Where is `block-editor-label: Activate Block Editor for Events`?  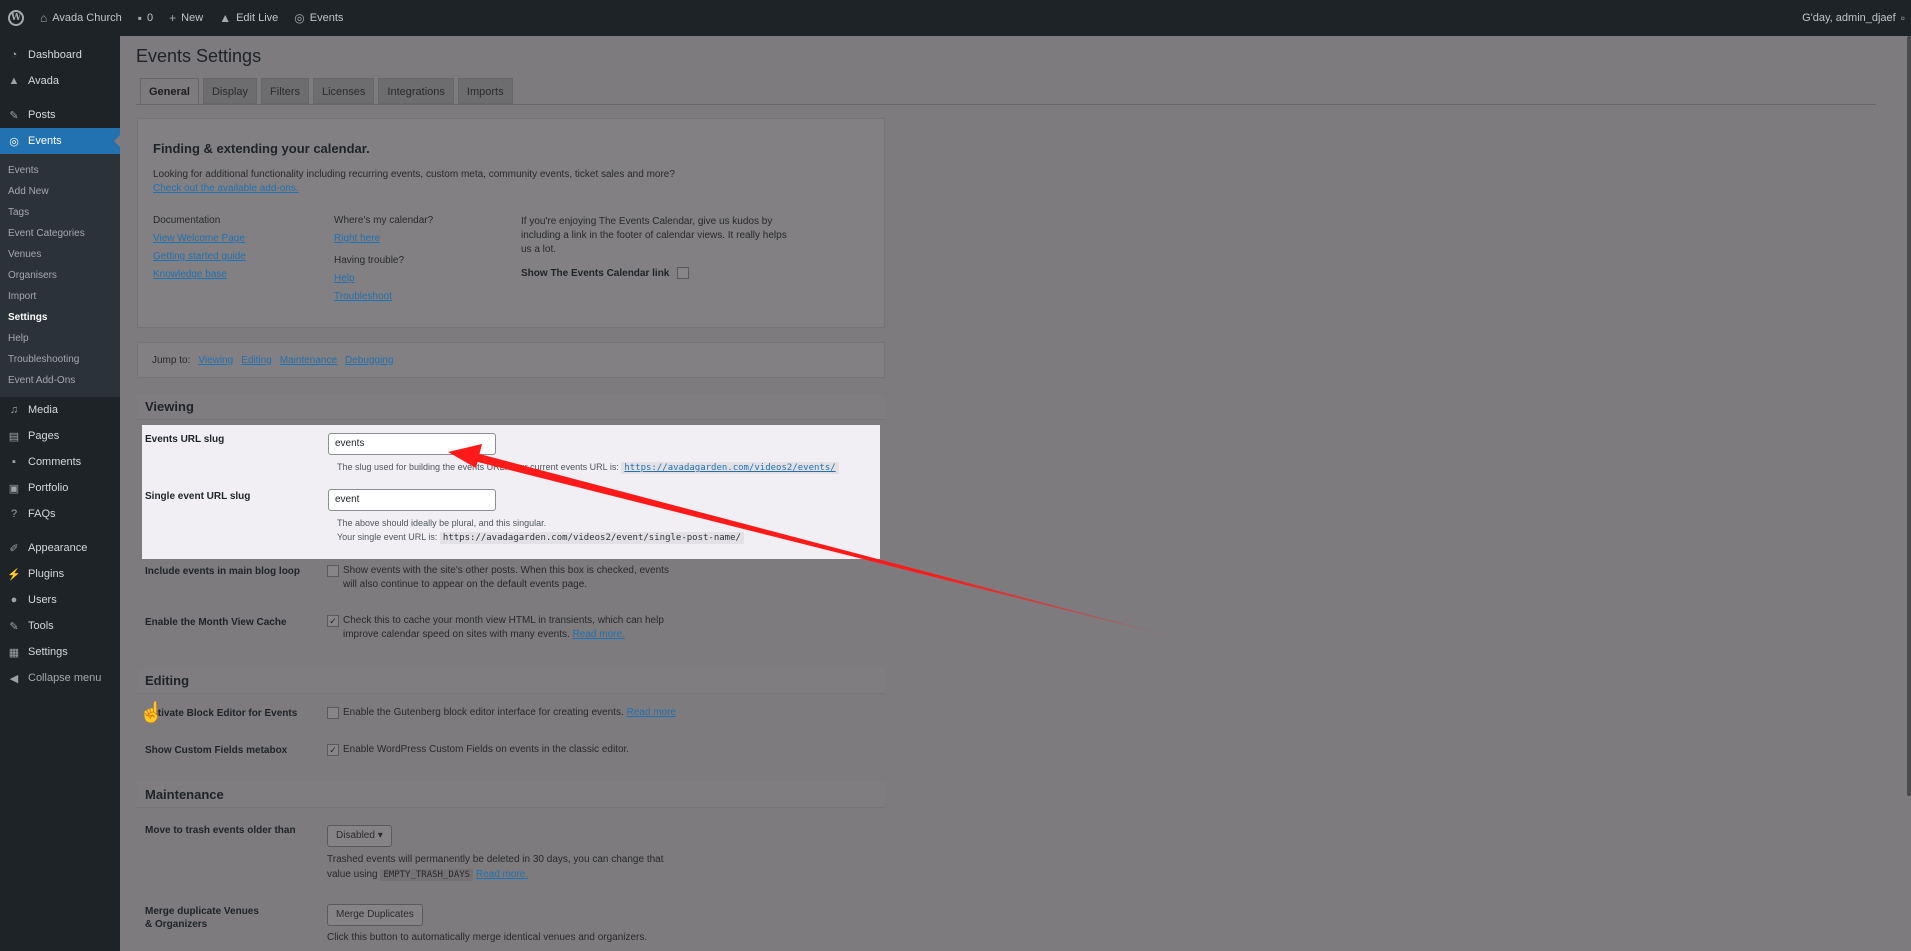
block-editor-label: Activate Block Editor for Events is located at coordinates (221, 713).